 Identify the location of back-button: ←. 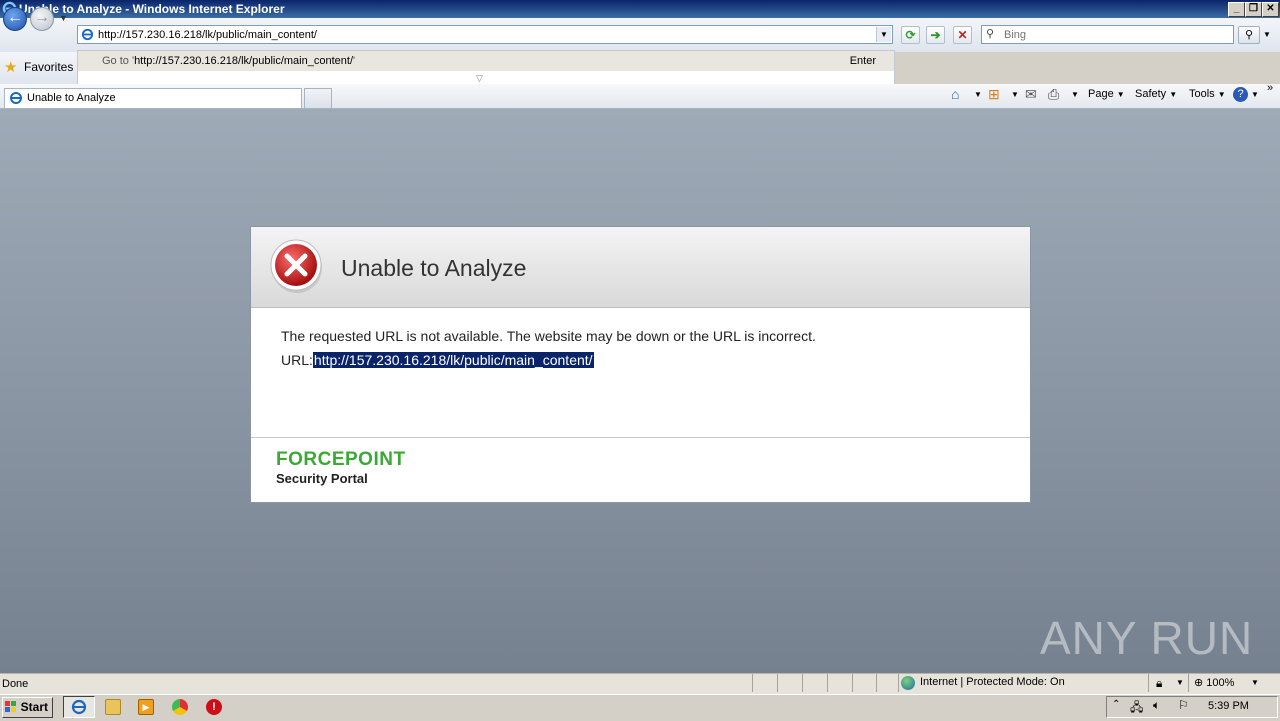
(15, 19).